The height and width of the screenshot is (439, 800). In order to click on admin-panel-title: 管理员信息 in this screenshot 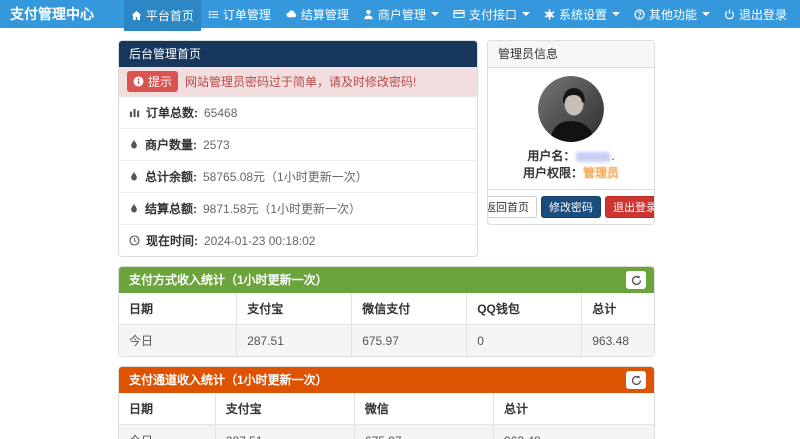, I will do `click(571, 54)`.